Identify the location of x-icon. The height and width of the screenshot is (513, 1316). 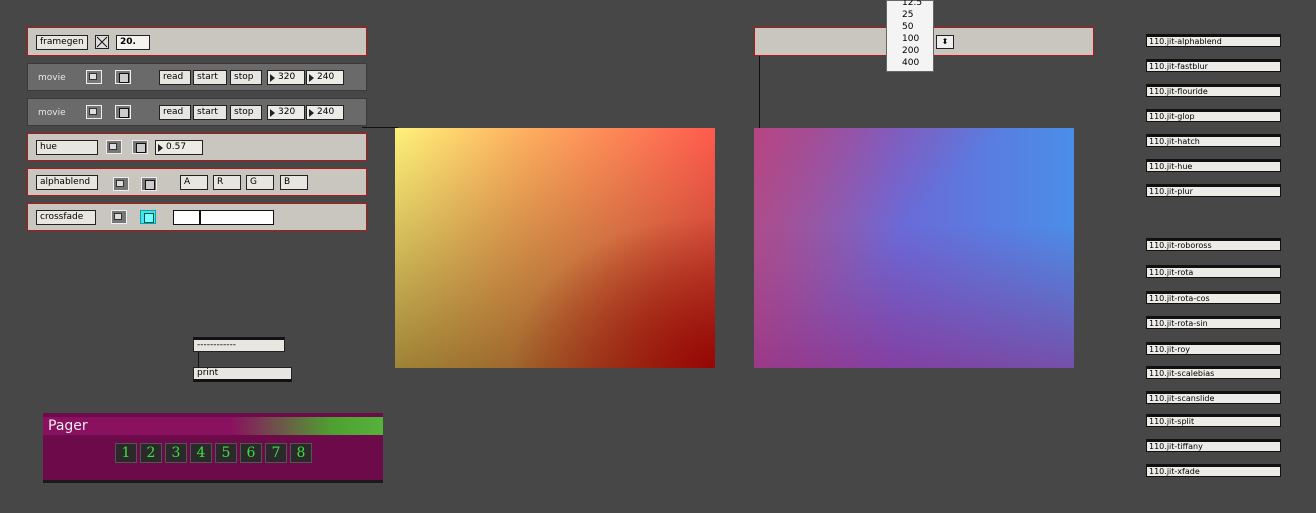
(102, 42).